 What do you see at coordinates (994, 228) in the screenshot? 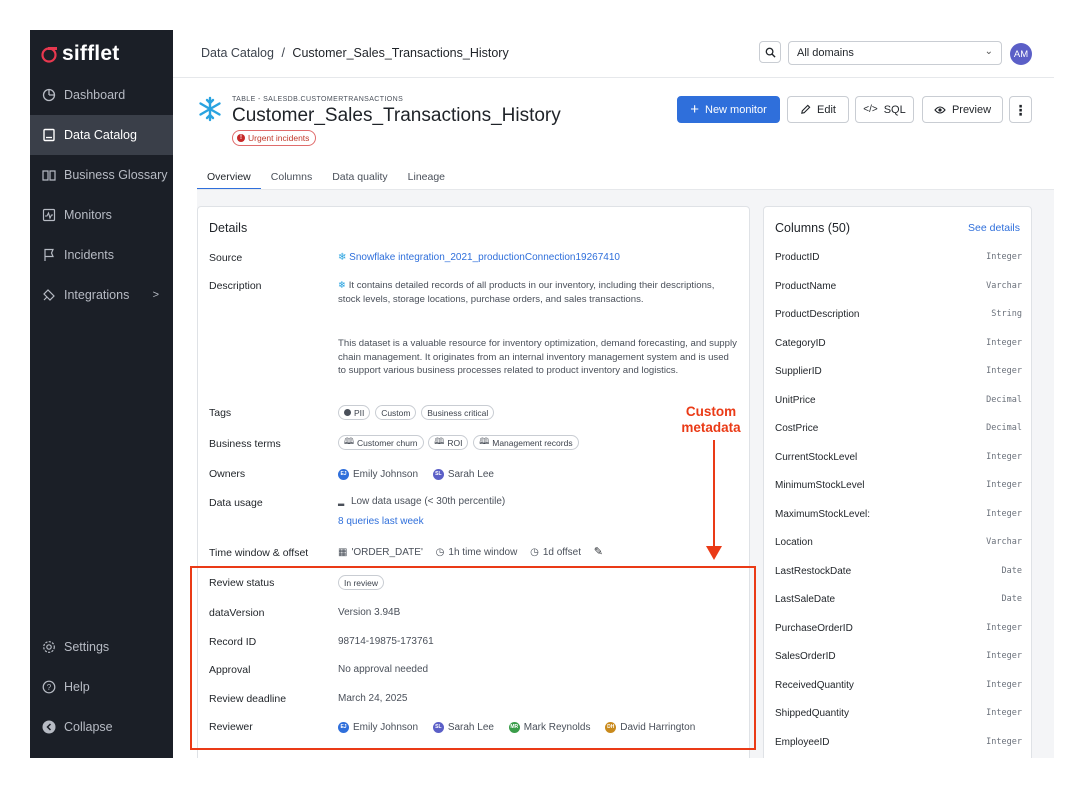
I see `see-details-link: See details` at bounding box center [994, 228].